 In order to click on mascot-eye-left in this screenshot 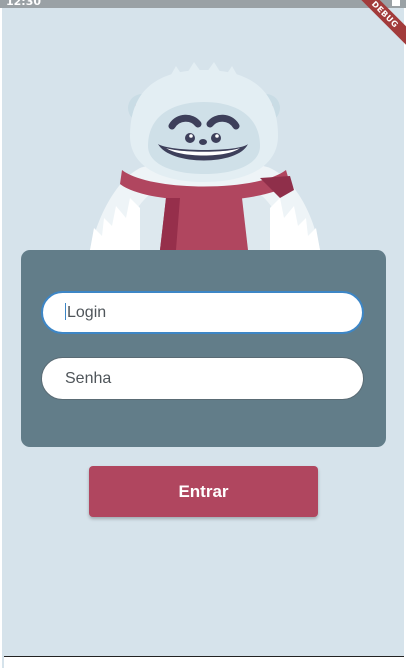, I will do `click(190, 138)`.